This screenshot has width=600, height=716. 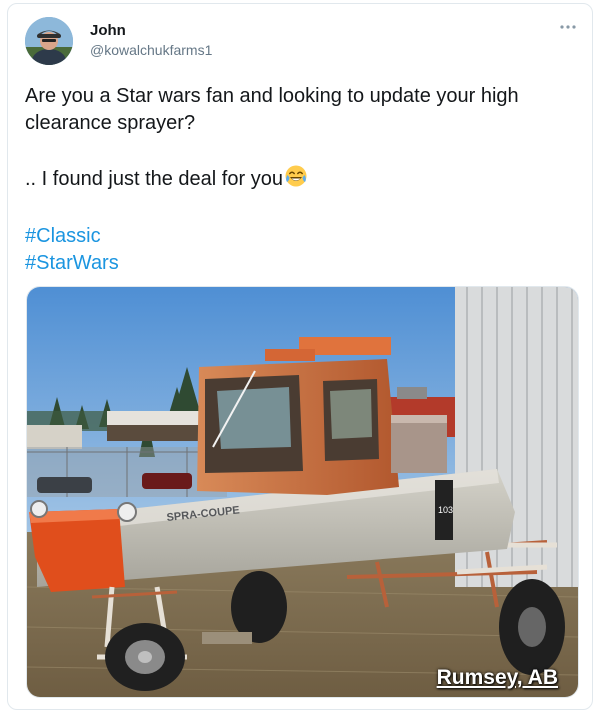 I want to click on deal-text: .. I found just the deal for you, so click(x=154, y=179).